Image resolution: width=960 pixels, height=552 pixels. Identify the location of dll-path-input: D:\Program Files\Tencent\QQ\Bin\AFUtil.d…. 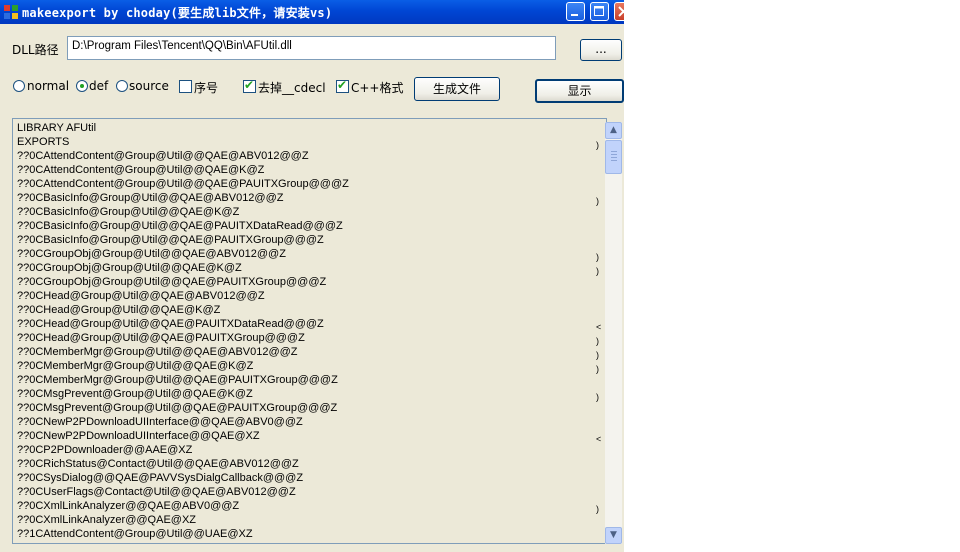
(311, 48).